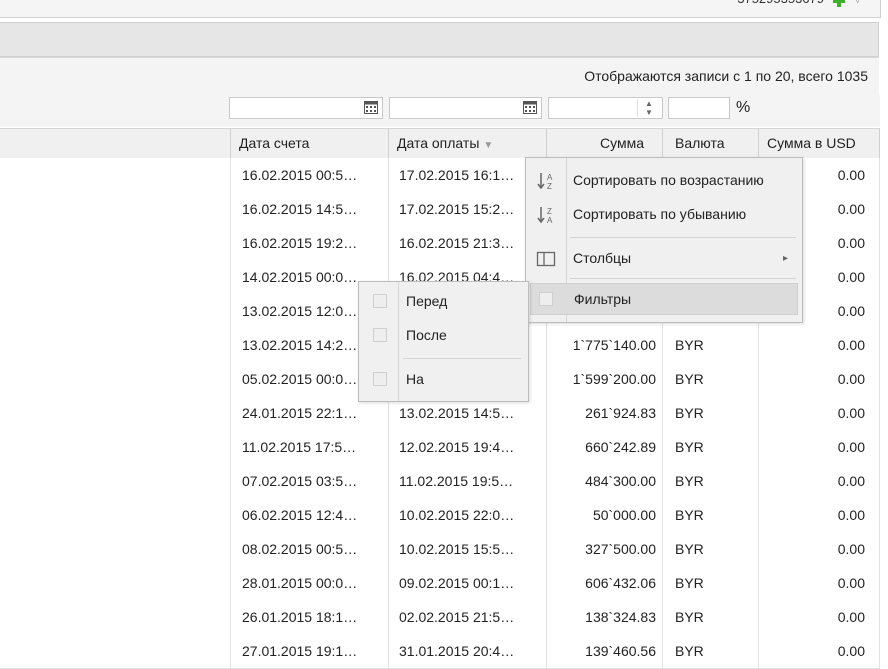 Image resolution: width=888 pixels, height=669 pixels. What do you see at coordinates (664, 258) in the screenshot?
I see `menu-item-columns: Столбцы ▸` at bounding box center [664, 258].